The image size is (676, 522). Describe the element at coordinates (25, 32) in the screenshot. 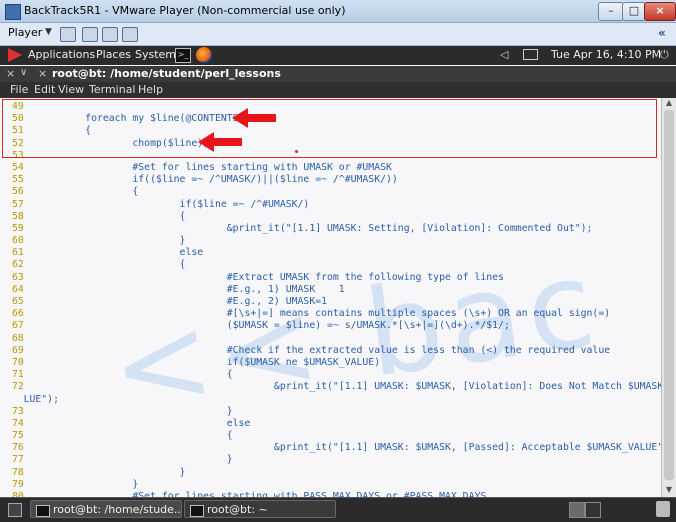

I see `player-menu: Player` at that location.